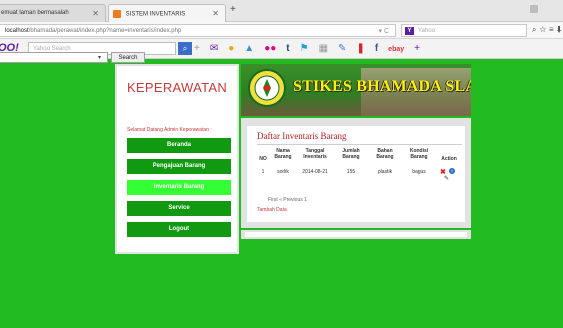 This screenshot has width=563, height=328. Describe the element at coordinates (385, 154) in the screenshot. I see `column-header: Bahan Barang` at that location.